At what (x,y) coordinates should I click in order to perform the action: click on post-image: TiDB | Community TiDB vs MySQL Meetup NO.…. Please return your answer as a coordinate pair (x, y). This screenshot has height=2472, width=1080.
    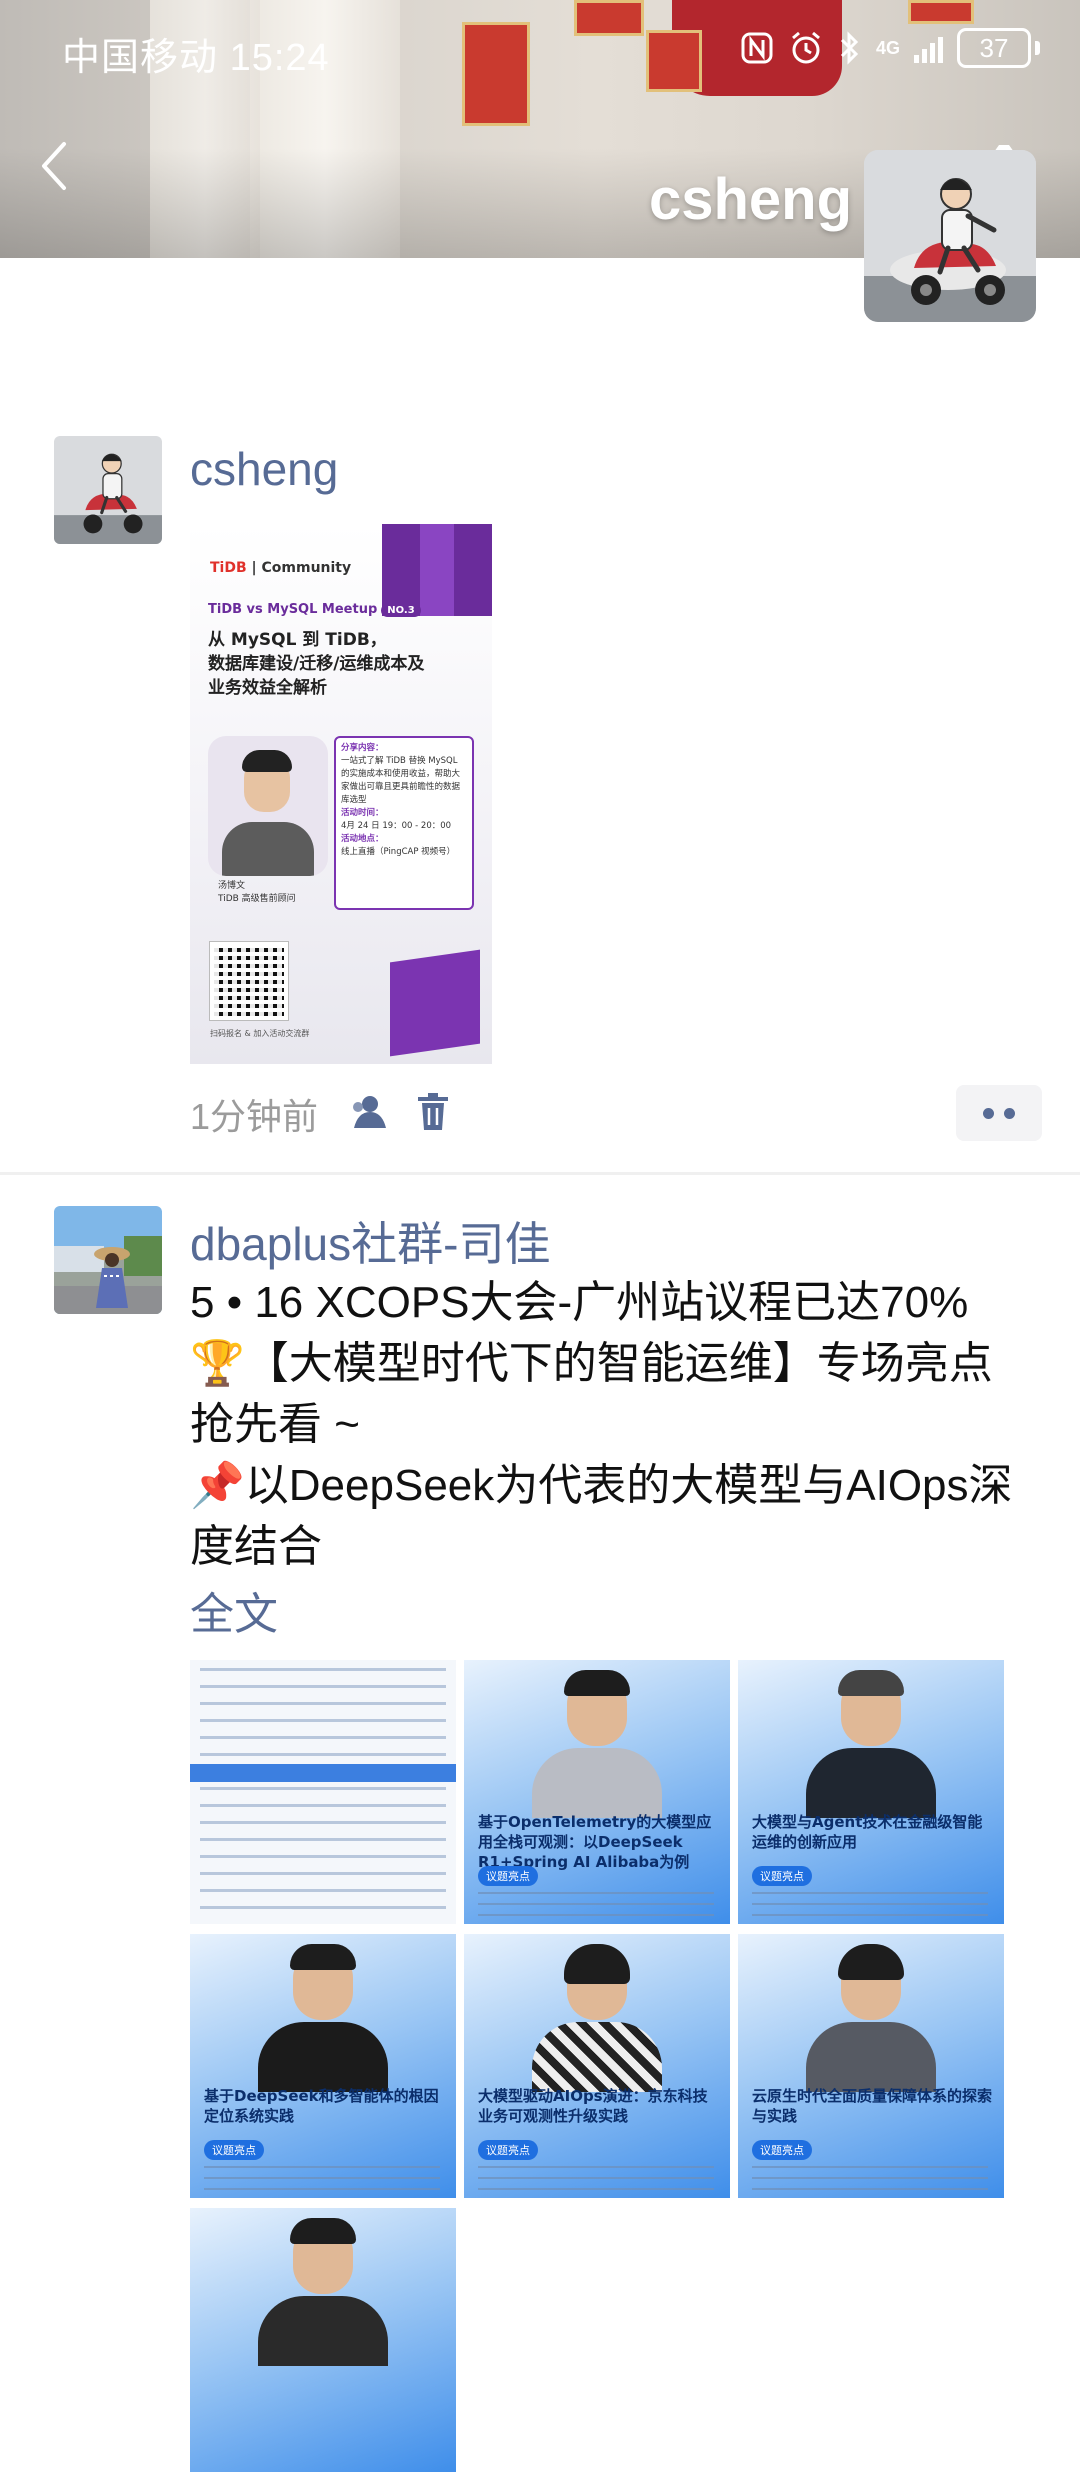
    Looking at the image, I should click on (341, 794).